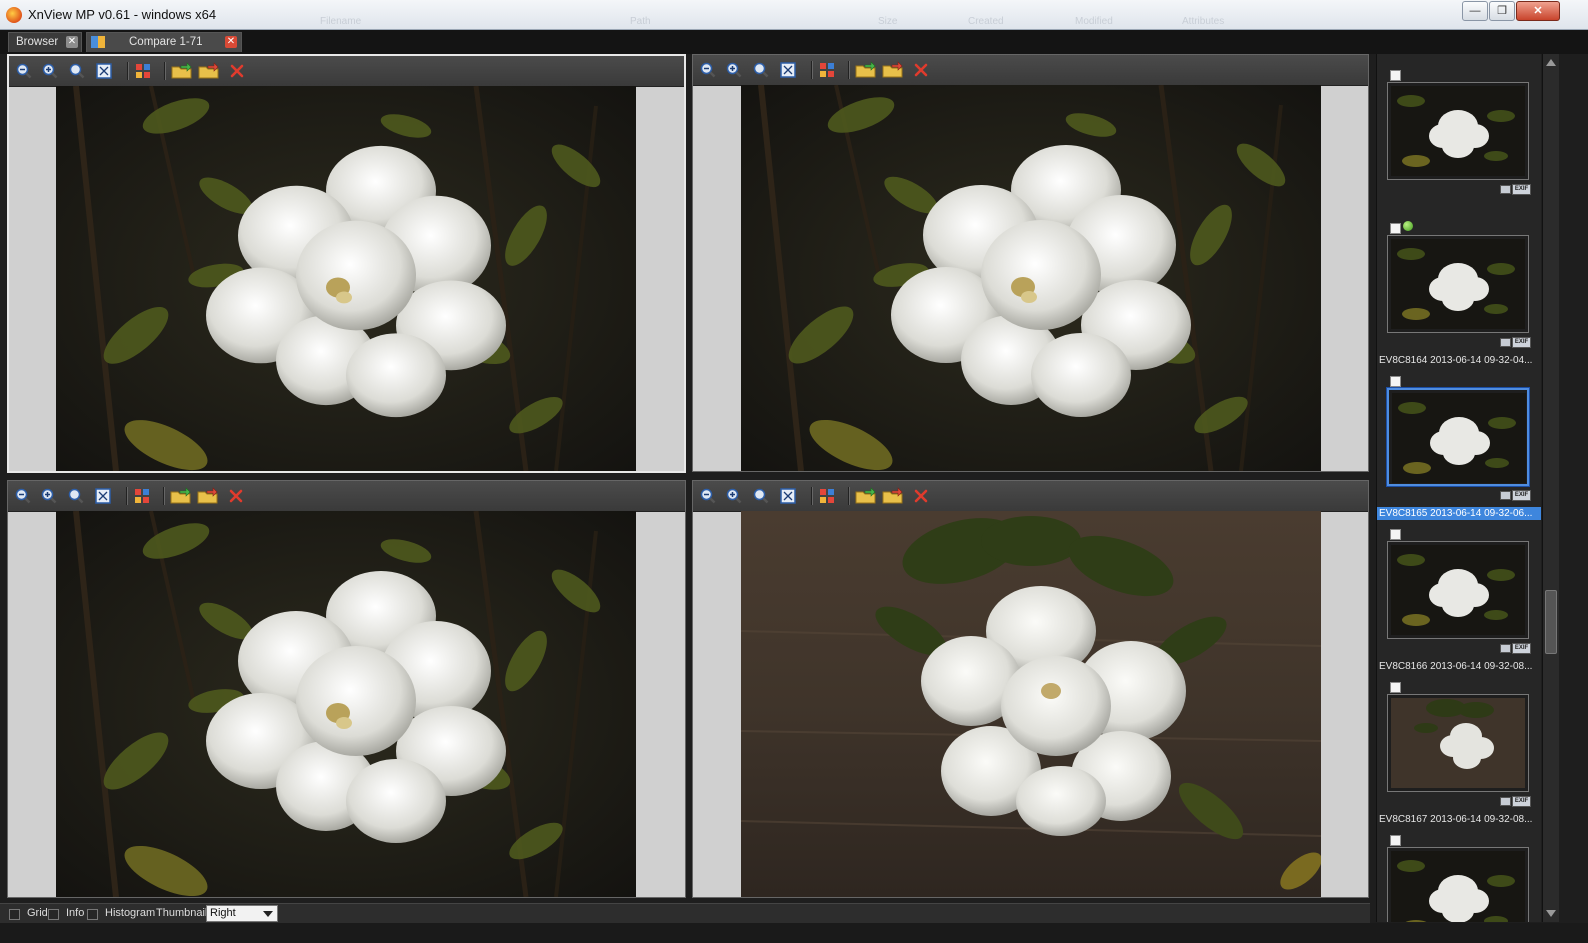 Image resolution: width=1588 pixels, height=943 pixels. Describe the element at coordinates (1551, 62) in the screenshot. I see `scroll-up-icon` at that location.